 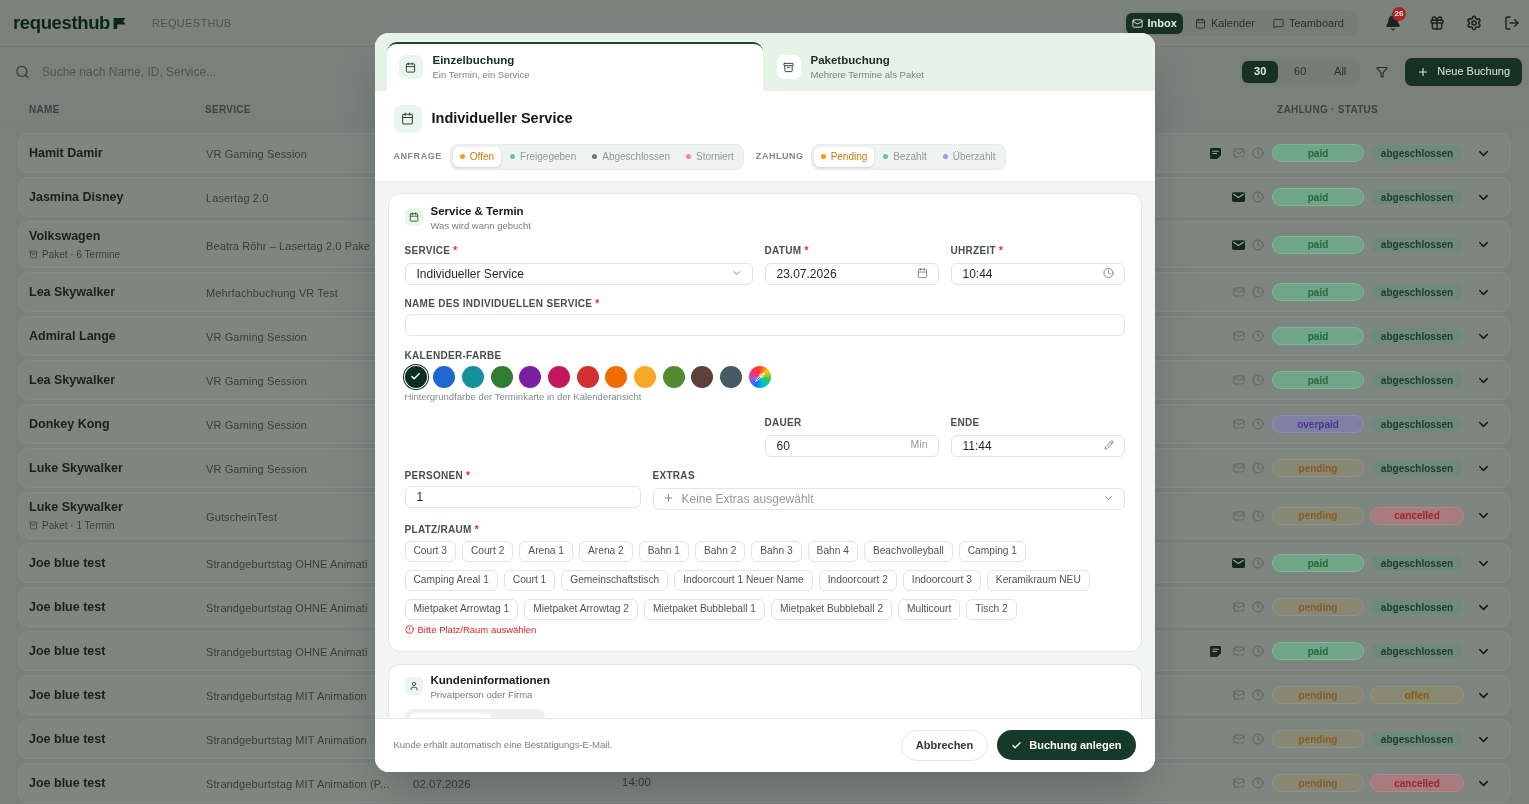 What do you see at coordinates (237, 198) in the screenshot?
I see `service-name: Lasertag 2.0` at bounding box center [237, 198].